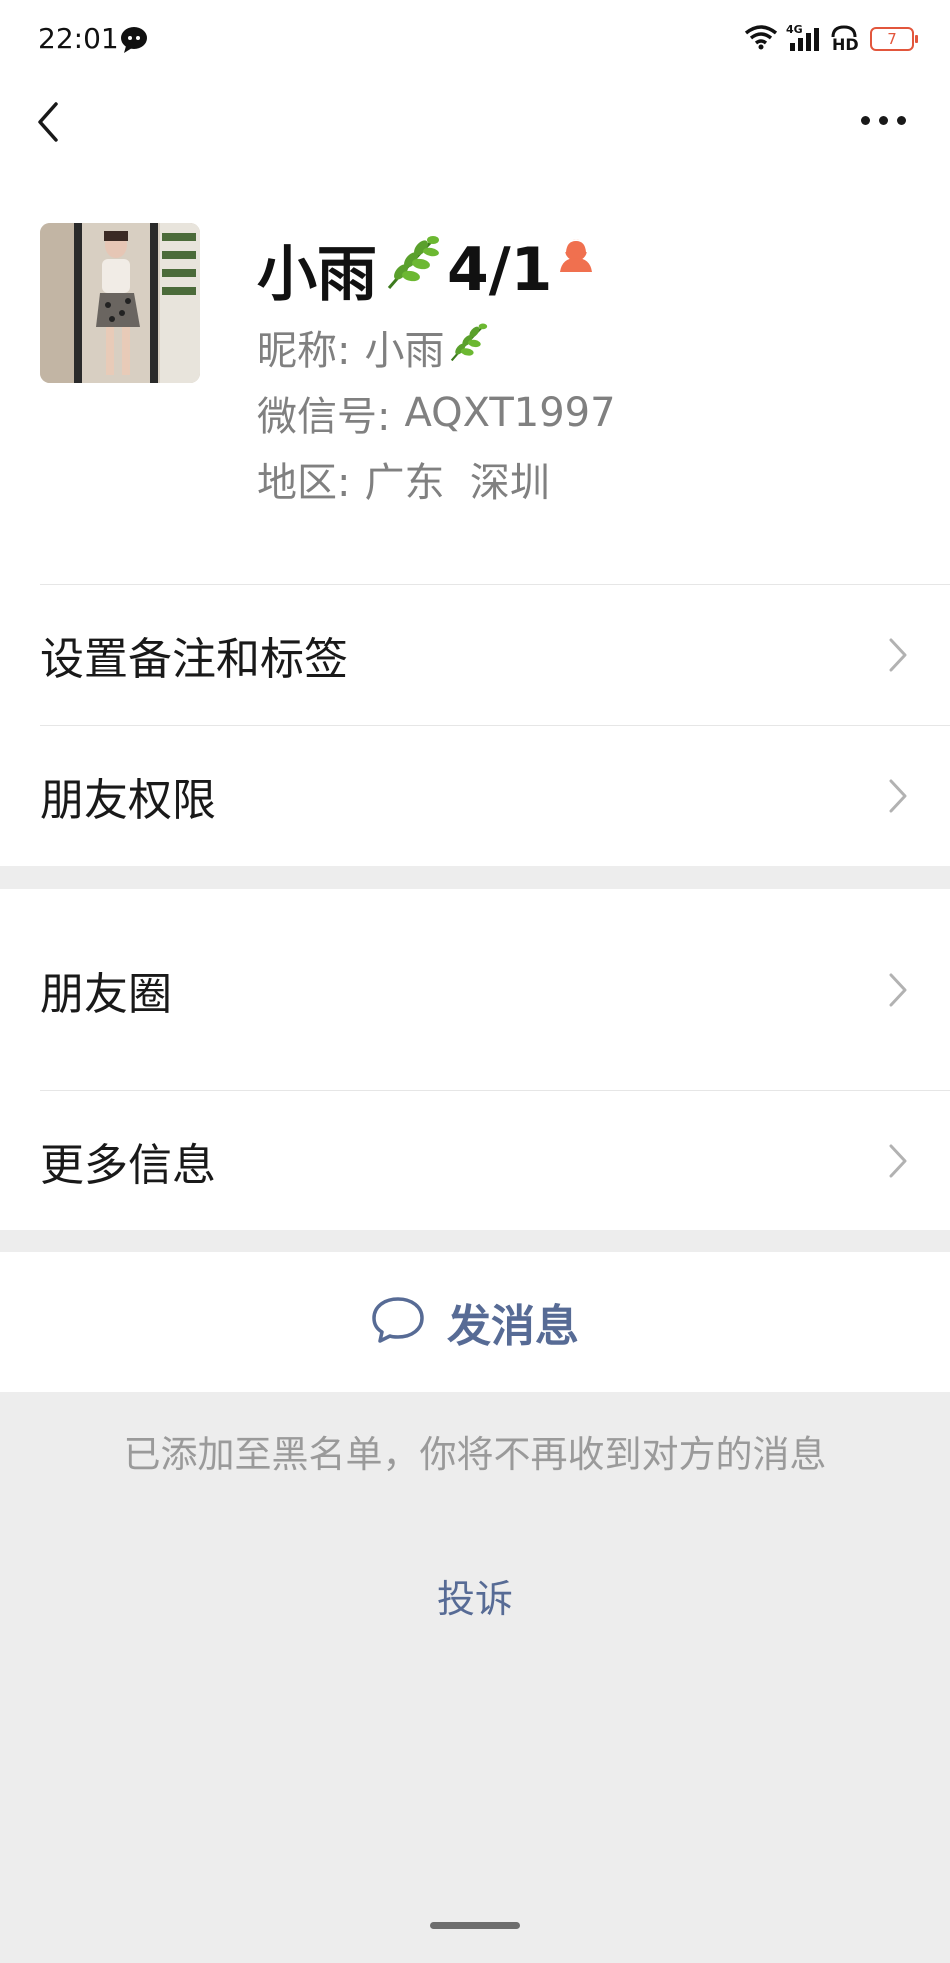  I want to click on profile-name: 小雨 4/1, so click(404, 269).